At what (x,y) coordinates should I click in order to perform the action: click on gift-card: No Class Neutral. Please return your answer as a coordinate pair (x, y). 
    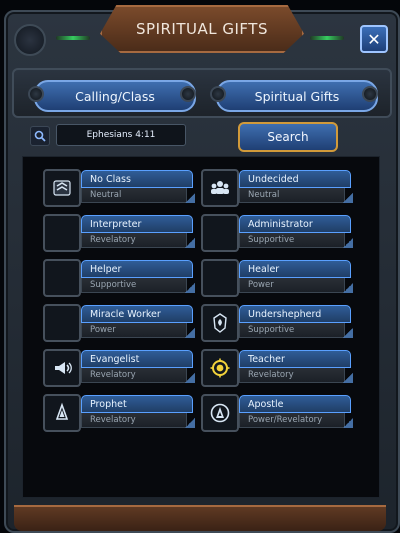
    Looking at the image, I should click on (119, 188).